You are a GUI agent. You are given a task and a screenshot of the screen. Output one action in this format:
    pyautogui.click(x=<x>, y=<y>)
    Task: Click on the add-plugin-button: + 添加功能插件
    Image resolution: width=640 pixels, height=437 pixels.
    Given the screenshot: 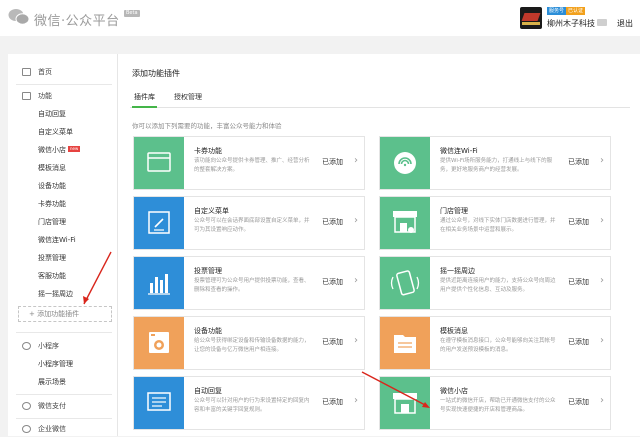 What is the action you would take?
    pyautogui.click(x=65, y=314)
    